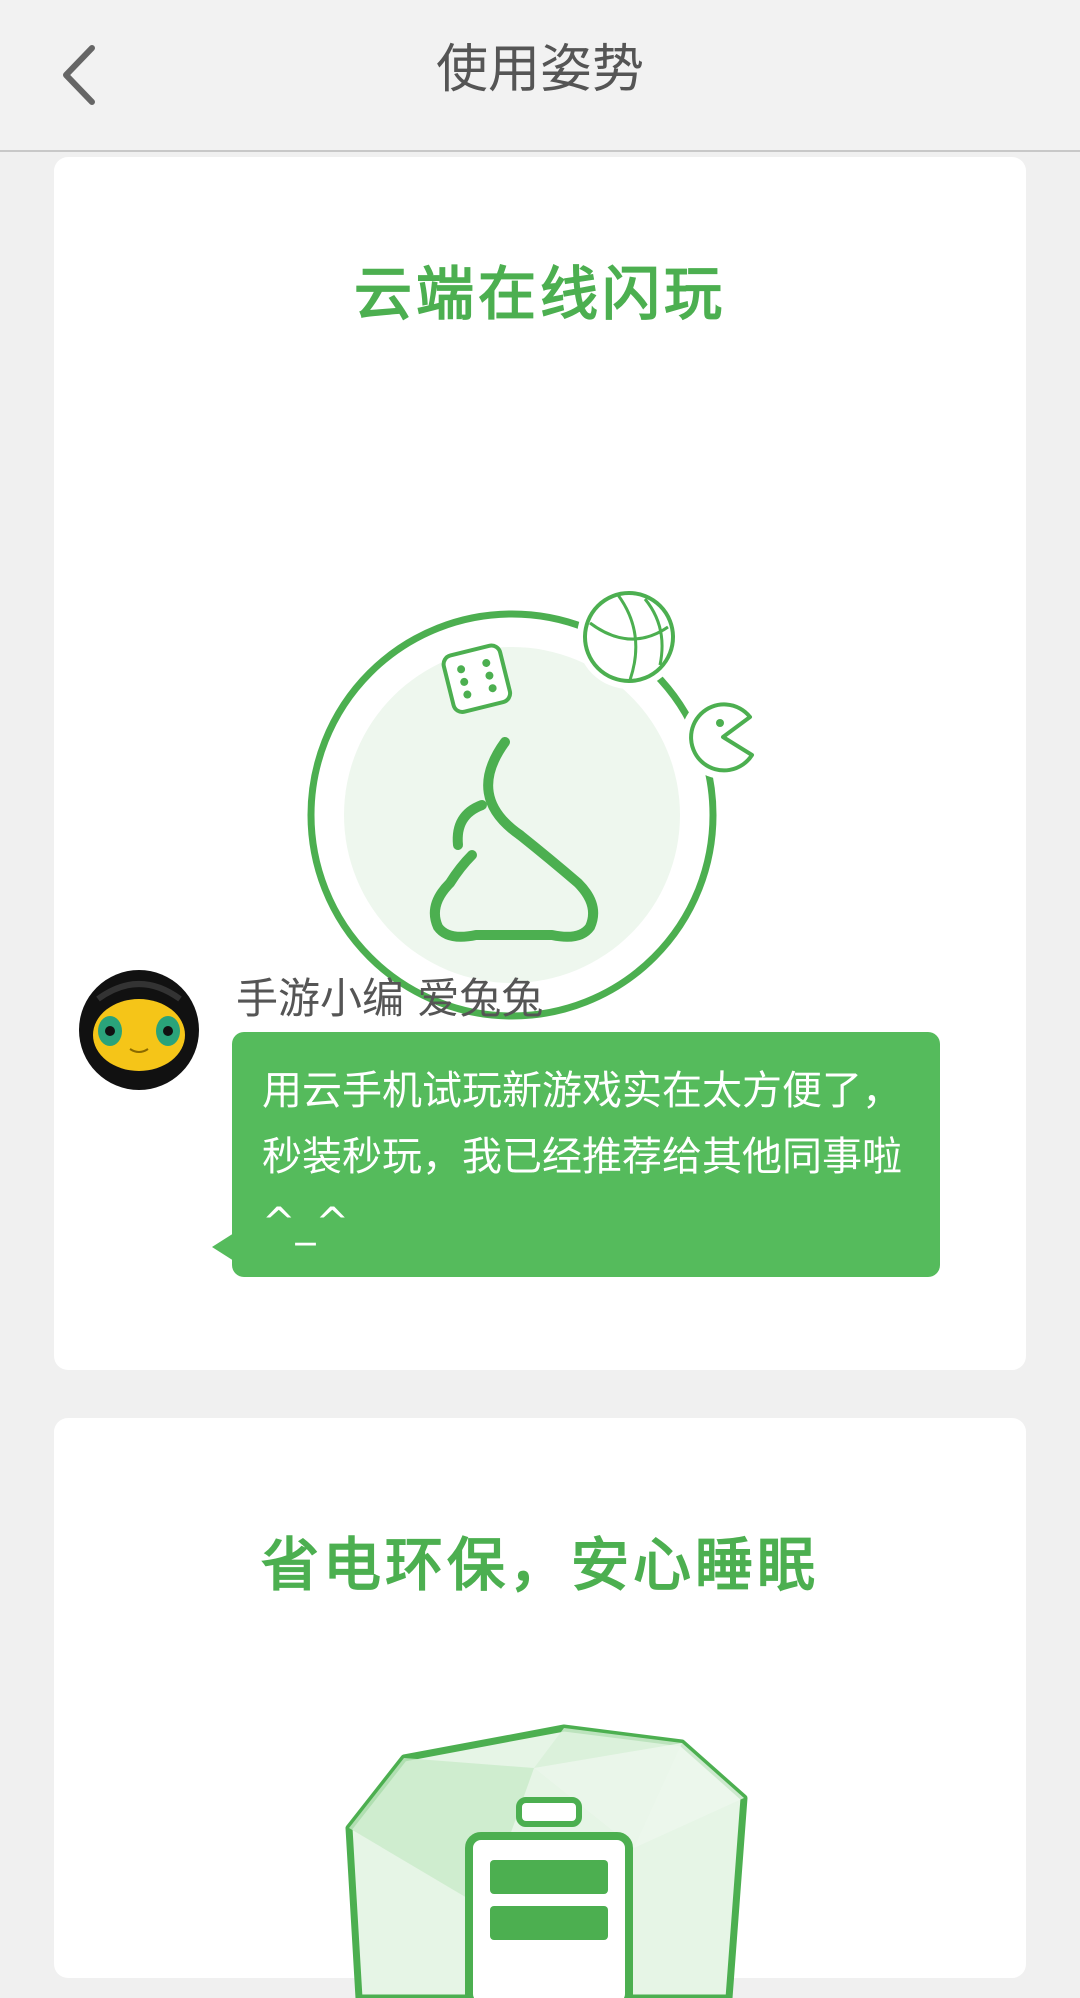 Image resolution: width=1080 pixels, height=1998 pixels. Describe the element at coordinates (139, 1030) in the screenshot. I see `avatar-icon` at that location.